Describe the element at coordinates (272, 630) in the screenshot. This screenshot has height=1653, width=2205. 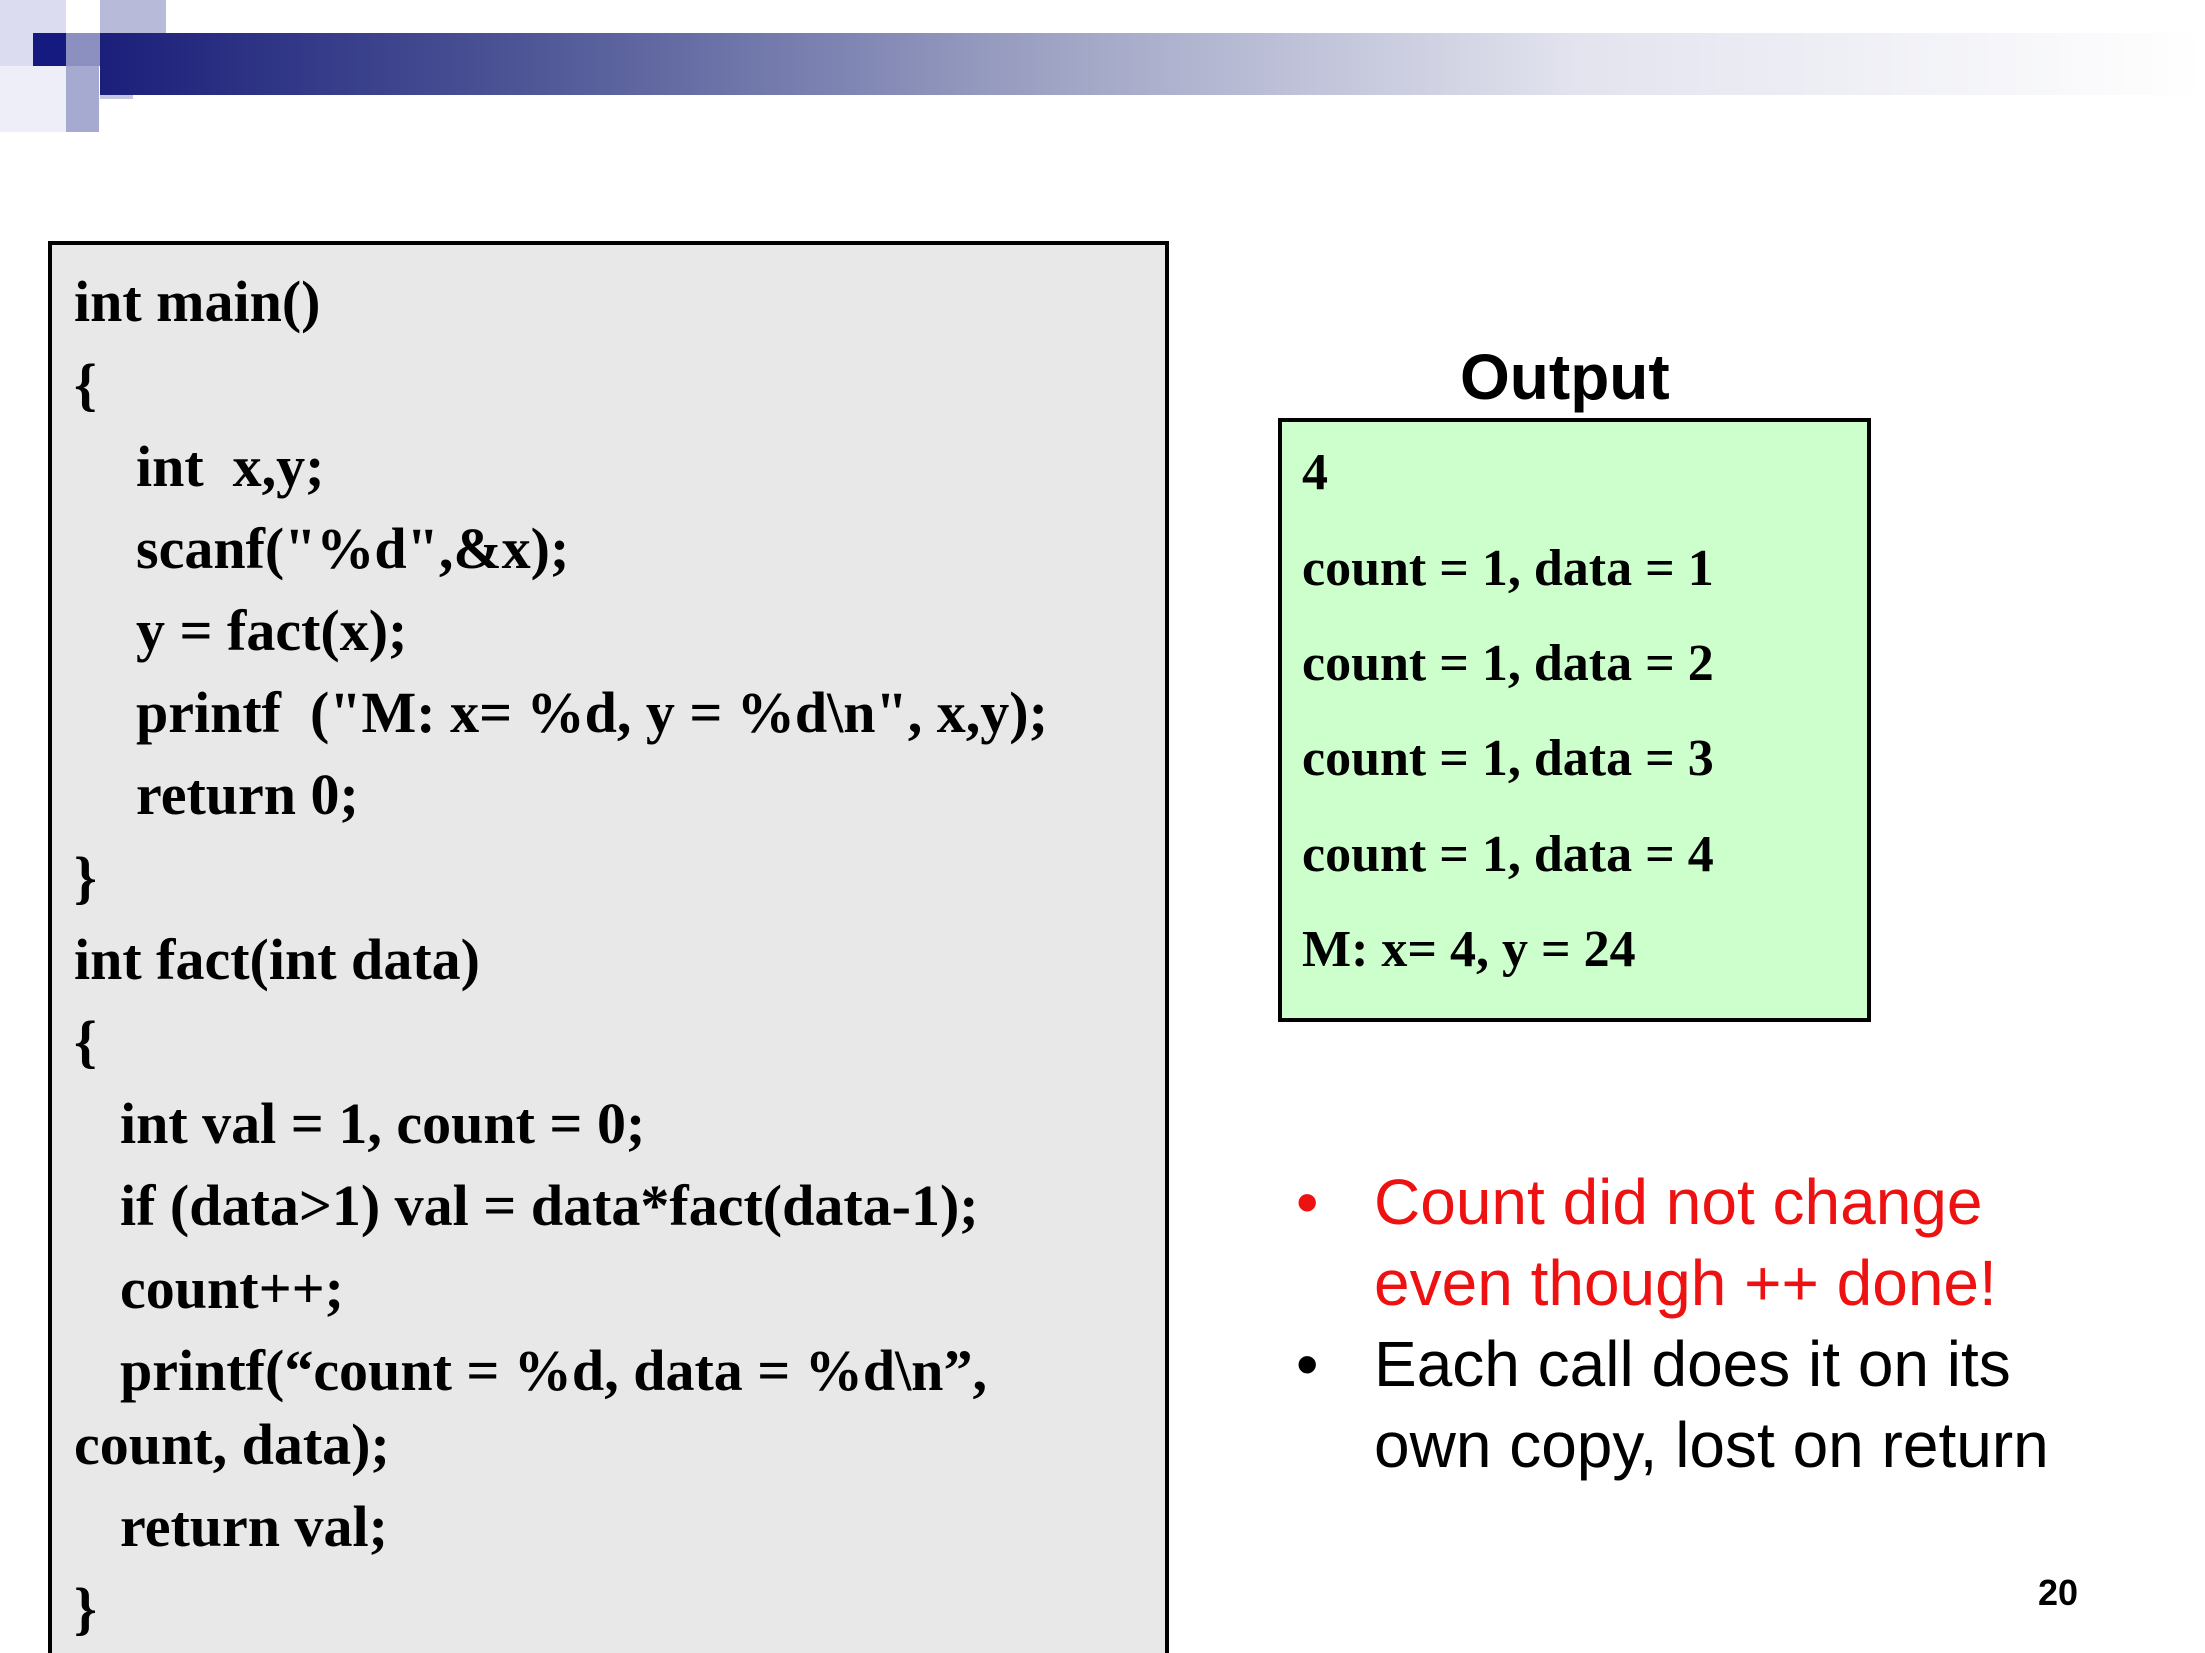
I see `code-line: y = fact(x);` at that location.